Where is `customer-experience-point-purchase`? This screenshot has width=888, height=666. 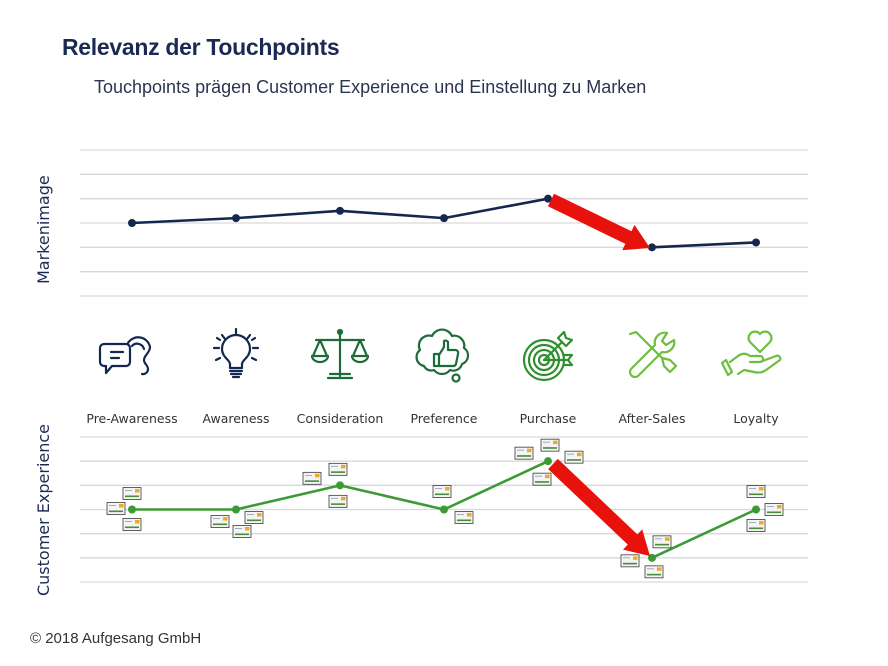
customer-experience-point-purchase is located at coordinates (548, 461).